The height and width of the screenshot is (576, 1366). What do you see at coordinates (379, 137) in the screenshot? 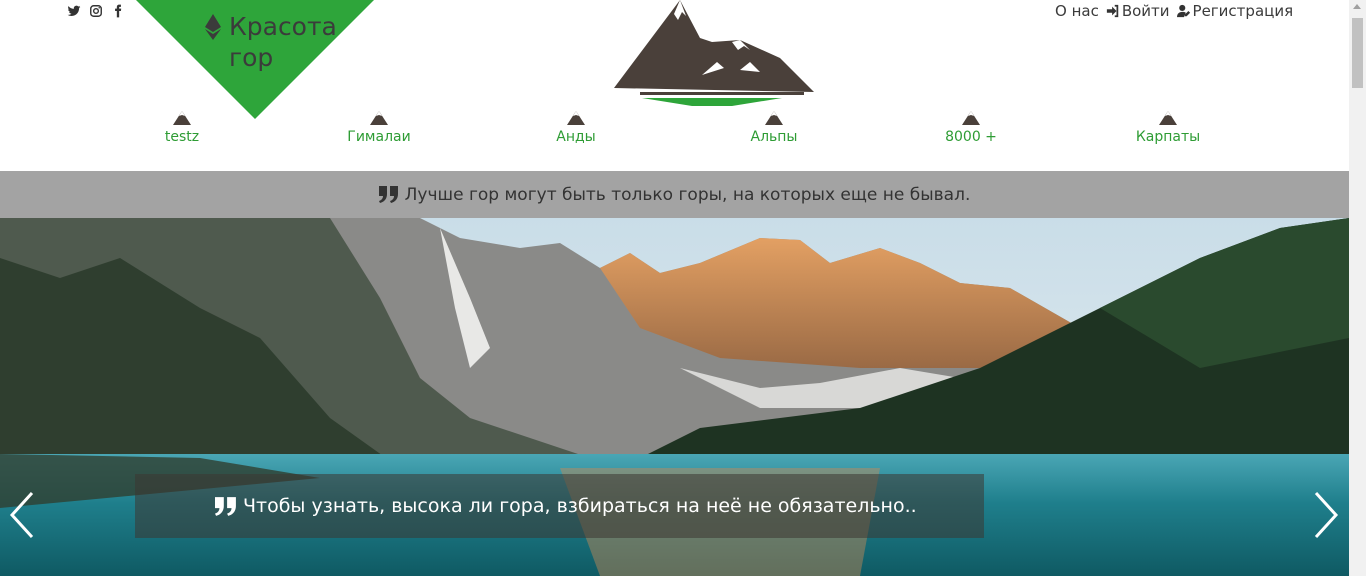
I see `category-label: Гималаи` at bounding box center [379, 137].